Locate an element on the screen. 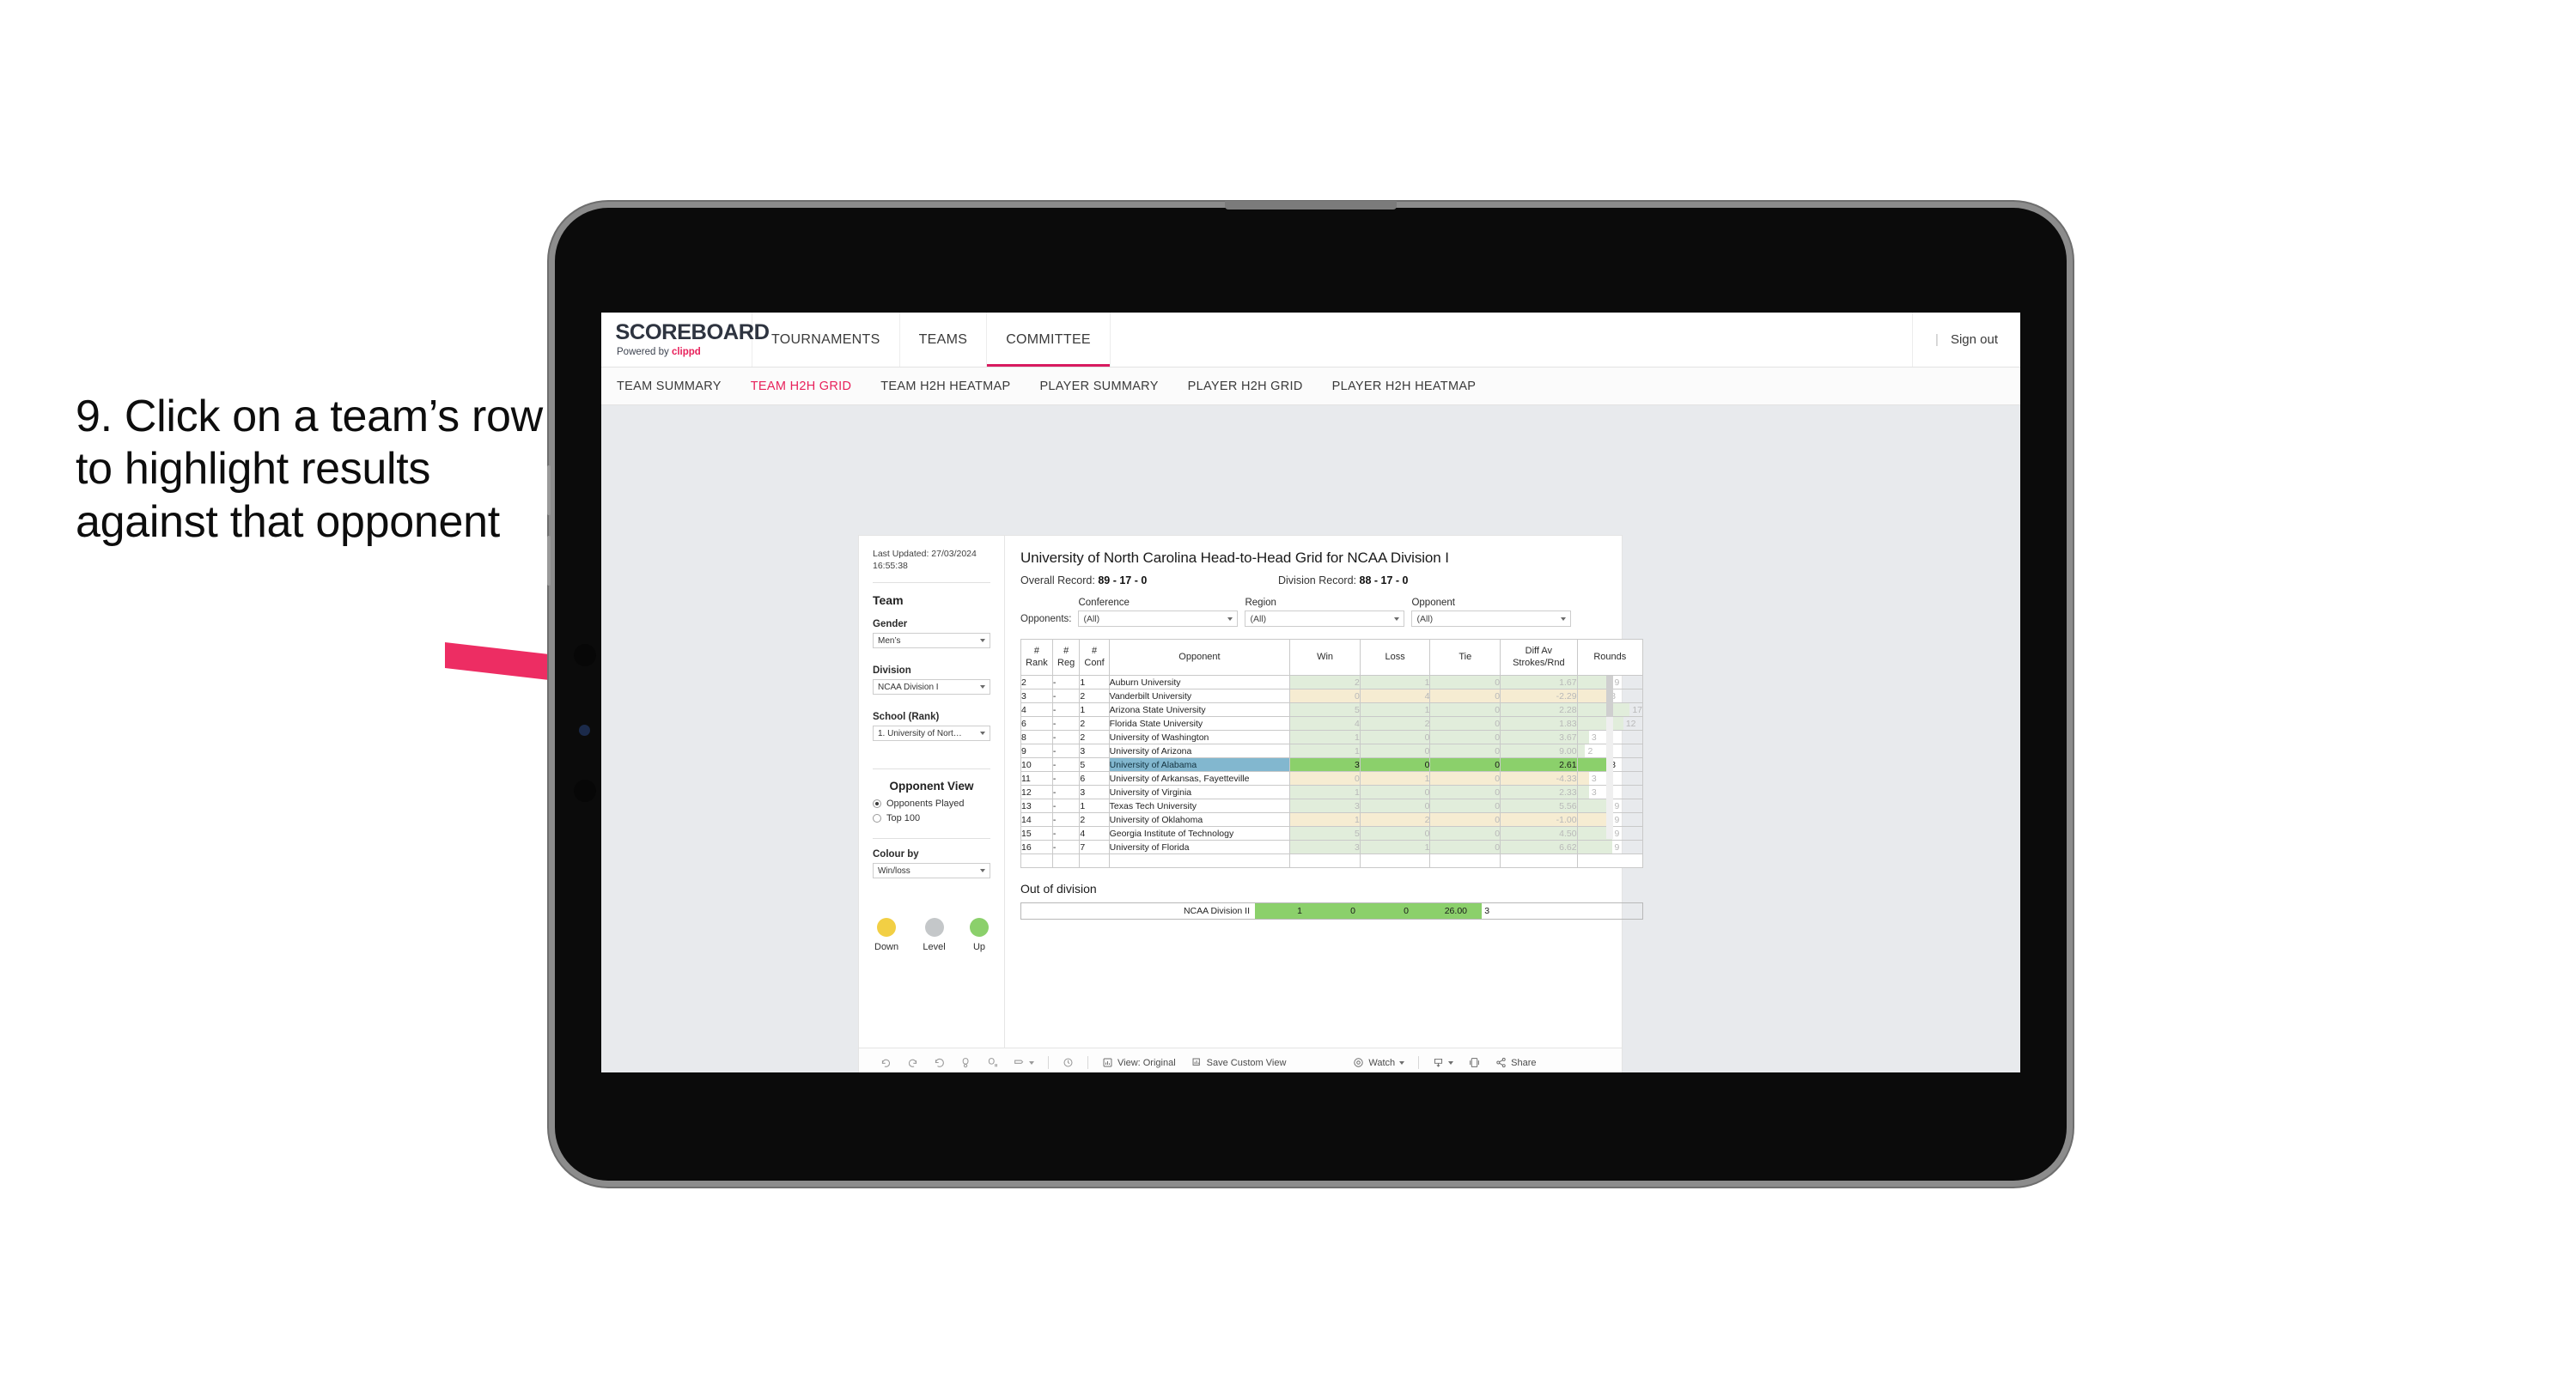  col-rank: # Rank is located at coordinates (1036, 657).